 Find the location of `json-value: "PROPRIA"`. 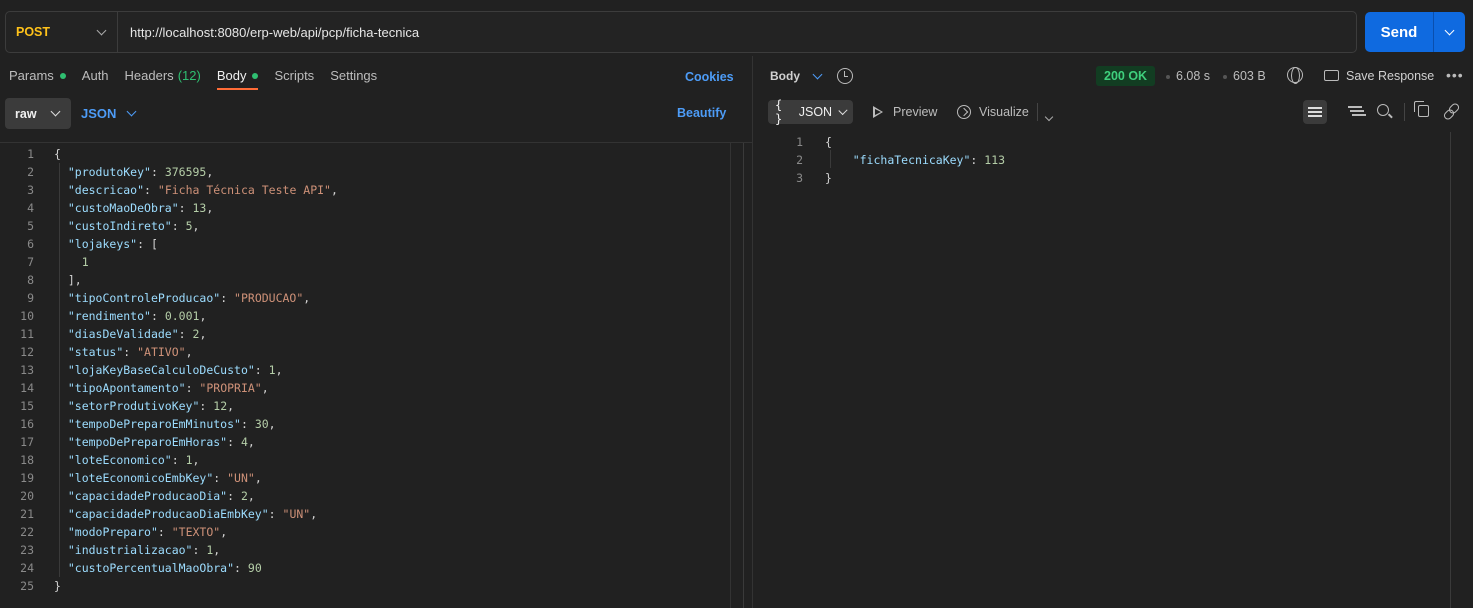

json-value: "PROPRIA" is located at coordinates (230, 388).